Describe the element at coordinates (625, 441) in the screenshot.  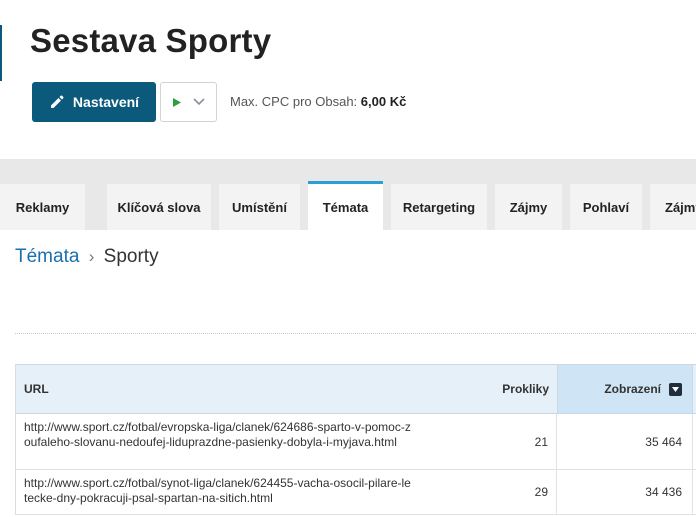
I see `cell-zobrazeni: 35 464` at that location.